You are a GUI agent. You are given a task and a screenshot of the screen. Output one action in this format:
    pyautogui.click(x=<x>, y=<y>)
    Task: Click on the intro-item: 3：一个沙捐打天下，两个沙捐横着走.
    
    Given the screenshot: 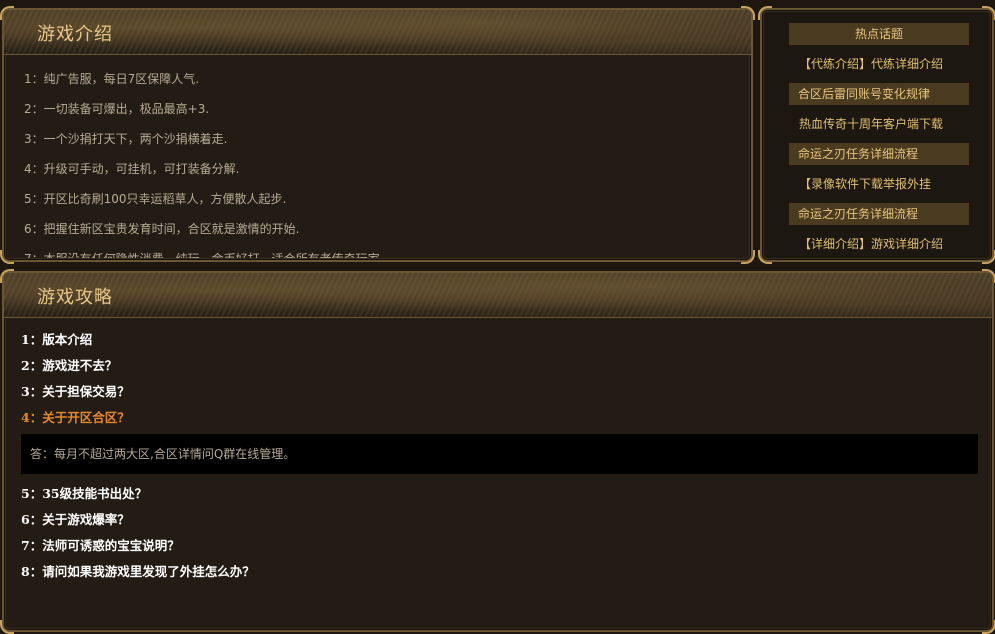 What is the action you would take?
    pyautogui.click(x=126, y=139)
    